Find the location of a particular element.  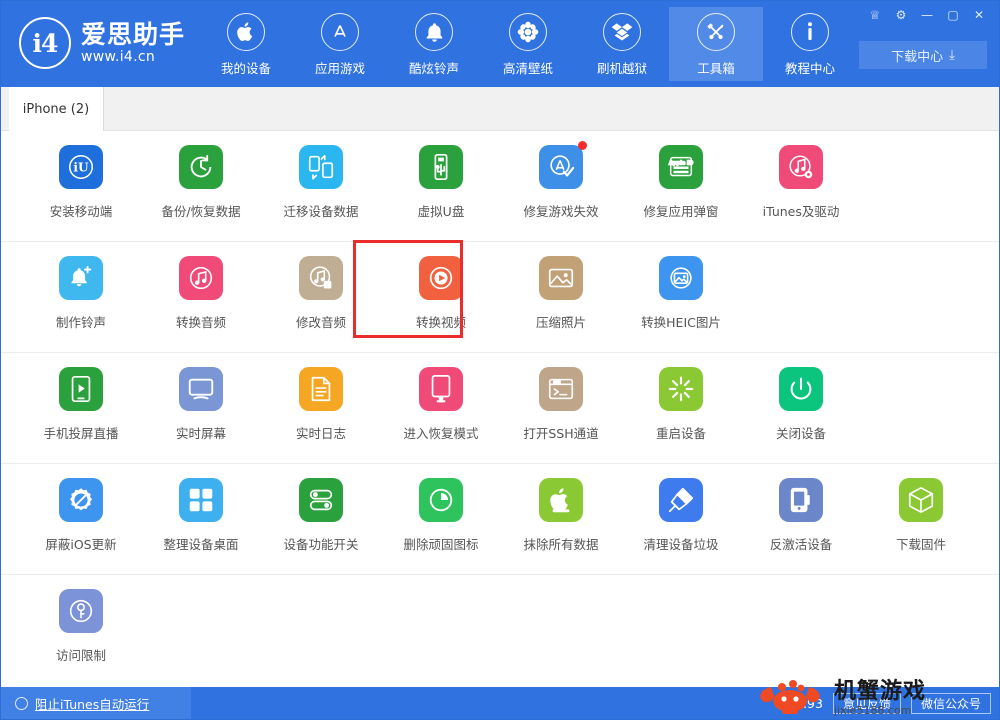

make-ringtone-icon is located at coordinates (81, 278).